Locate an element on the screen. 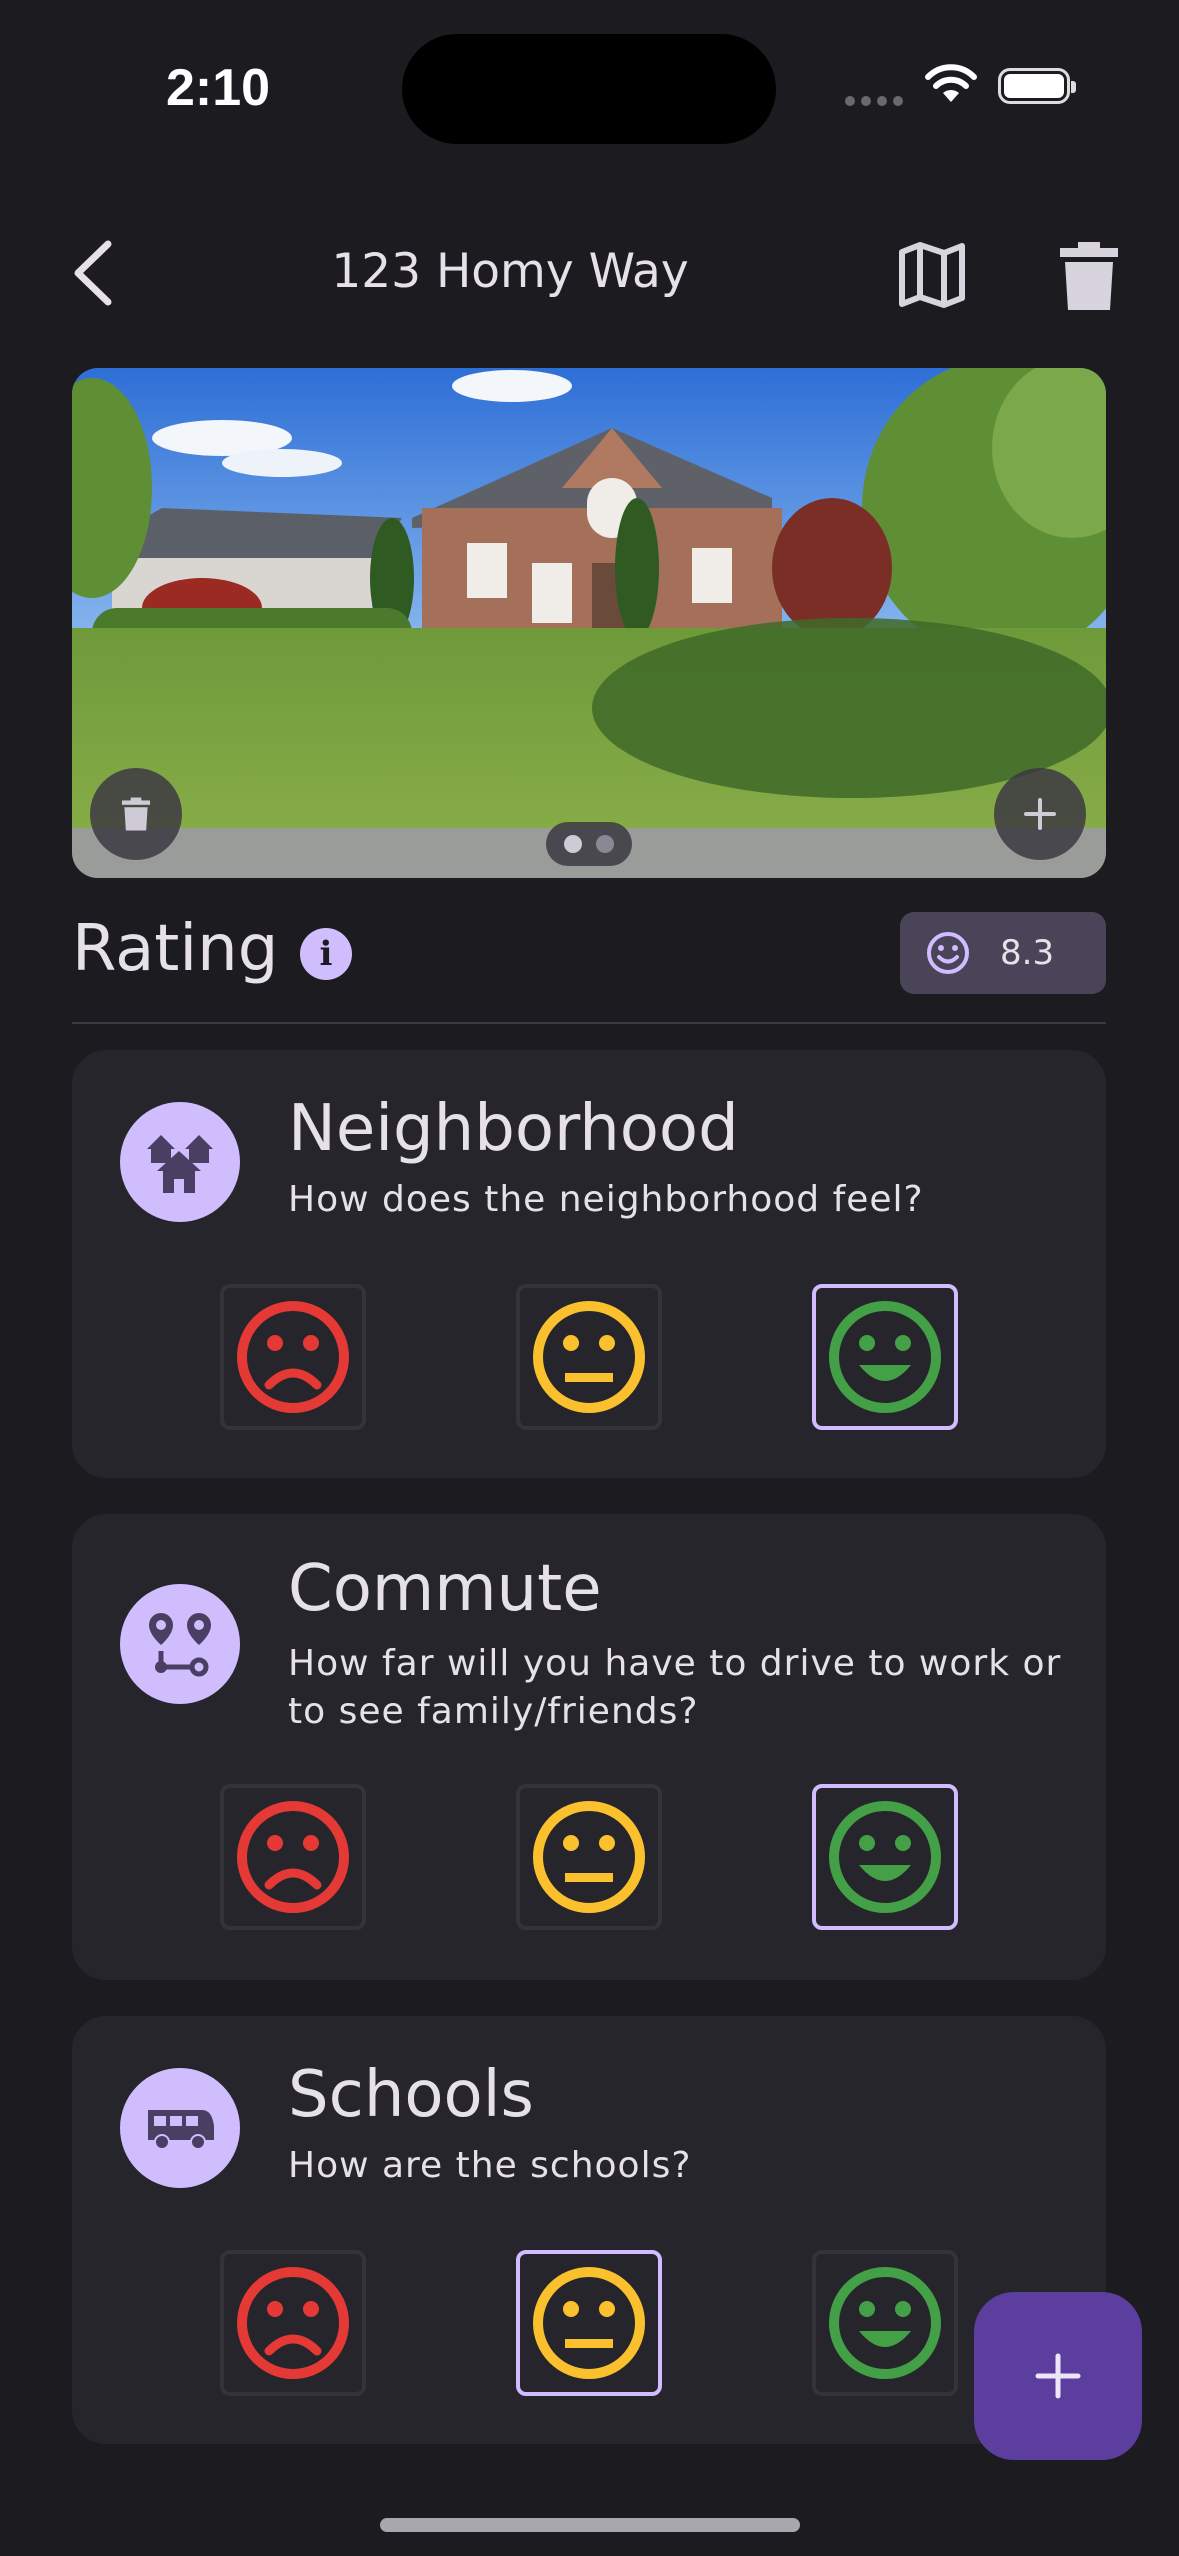 This screenshot has width=1179, height=2556. divider is located at coordinates (589, 1023).